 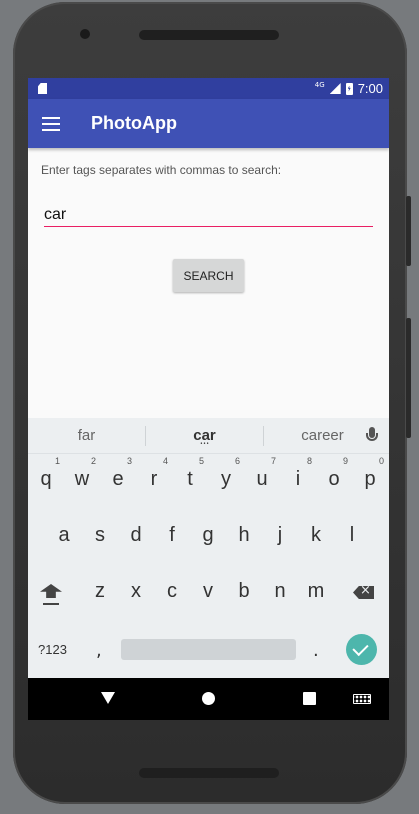 What do you see at coordinates (408, 231) in the screenshot?
I see `power-button` at bounding box center [408, 231].